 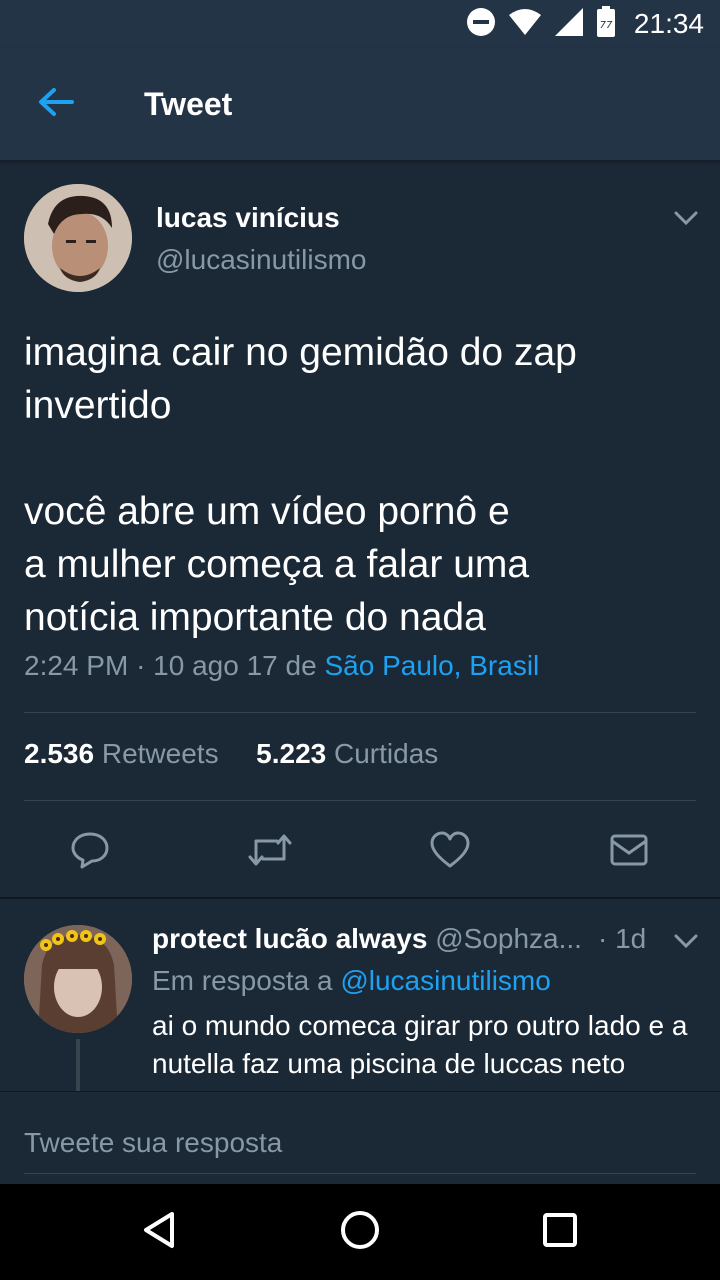 I want to click on back-triangle-icon, so click(x=160, y=1232).